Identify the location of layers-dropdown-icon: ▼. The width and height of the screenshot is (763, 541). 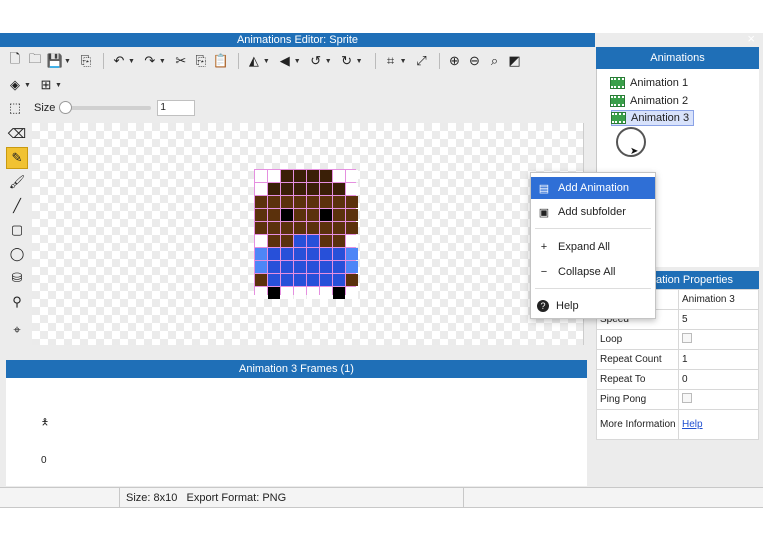
(27, 85).